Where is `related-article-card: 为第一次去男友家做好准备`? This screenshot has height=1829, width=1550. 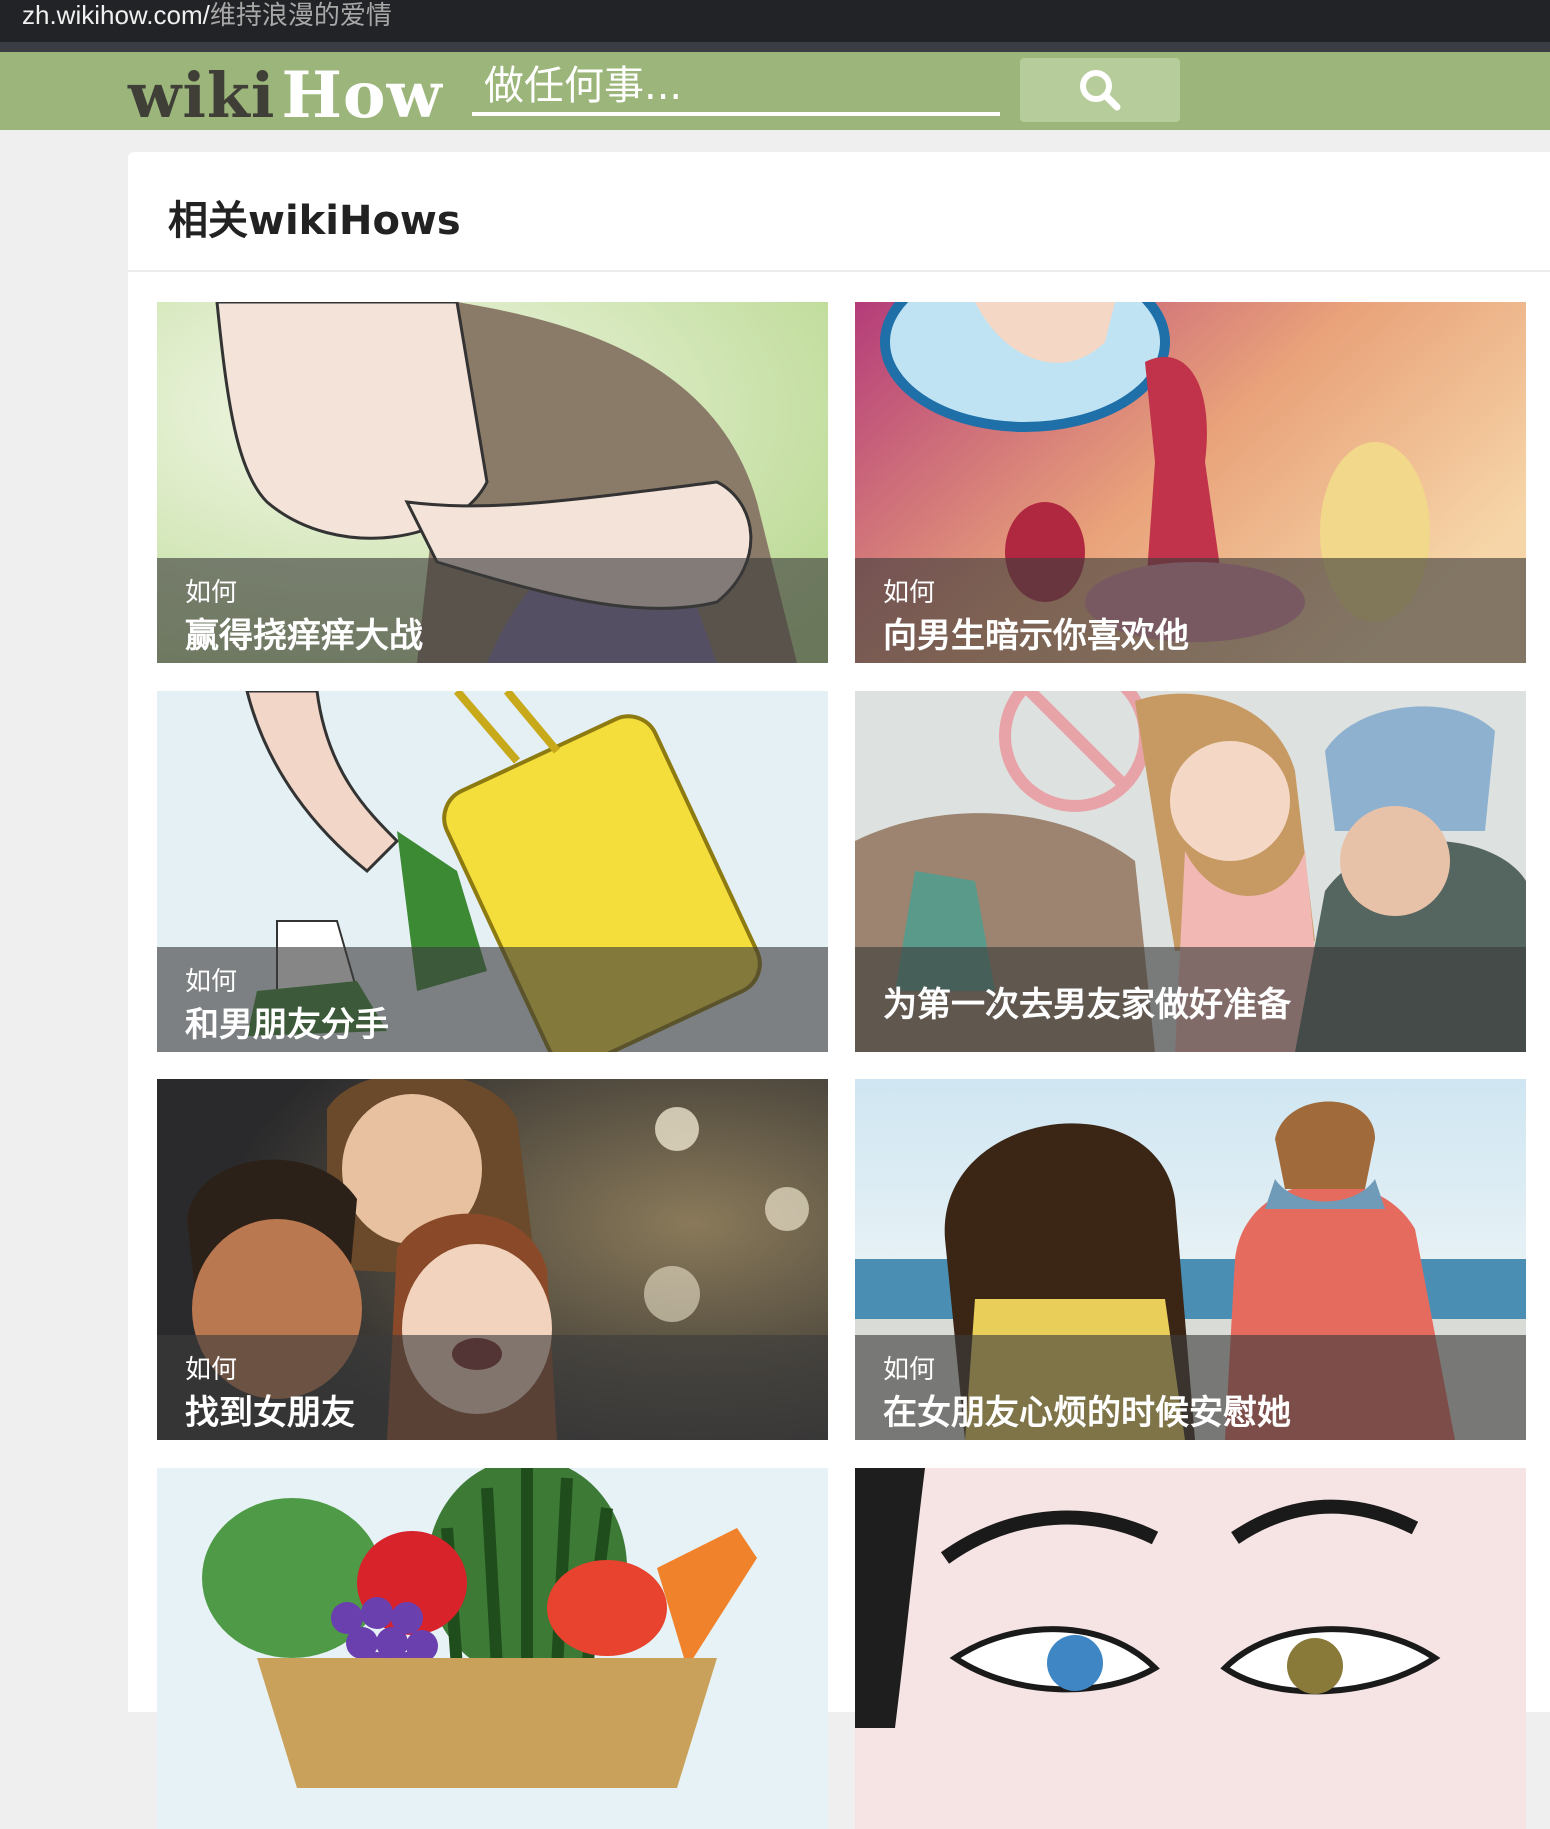
related-article-card: 为第一次去男友家做好准备 is located at coordinates (1190, 871).